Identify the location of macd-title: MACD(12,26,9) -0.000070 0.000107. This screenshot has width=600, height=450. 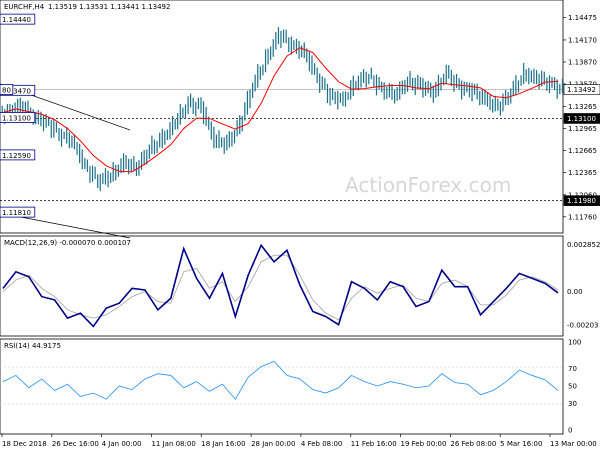
(67, 243).